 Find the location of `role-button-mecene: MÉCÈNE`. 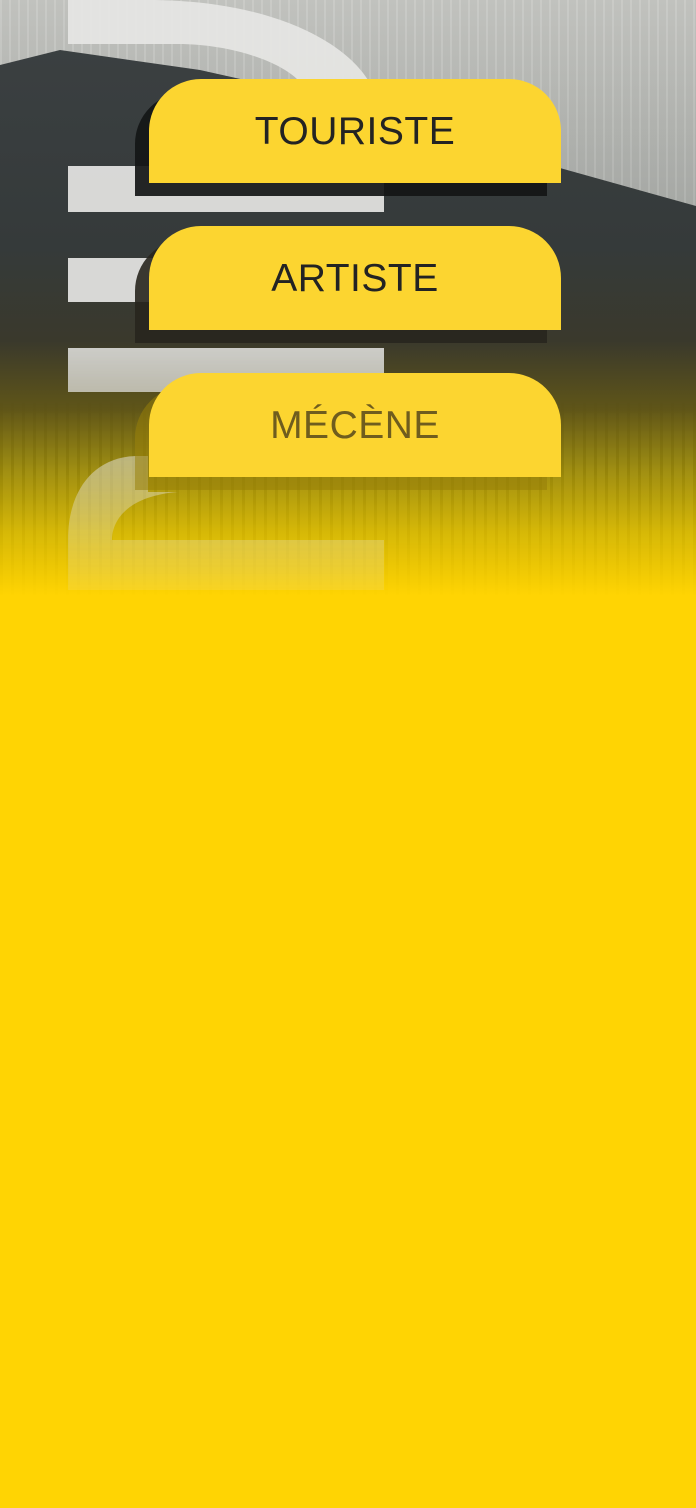

role-button-mecene: MÉCÈNE is located at coordinates (355, 425).